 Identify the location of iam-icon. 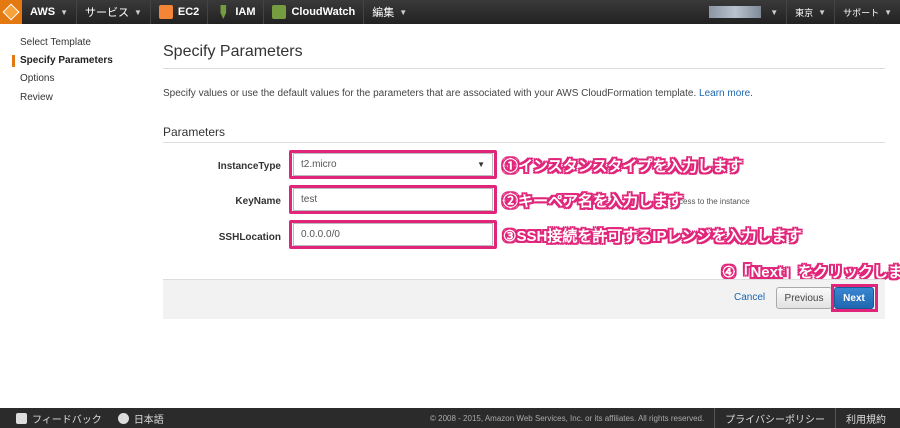
(223, 12).